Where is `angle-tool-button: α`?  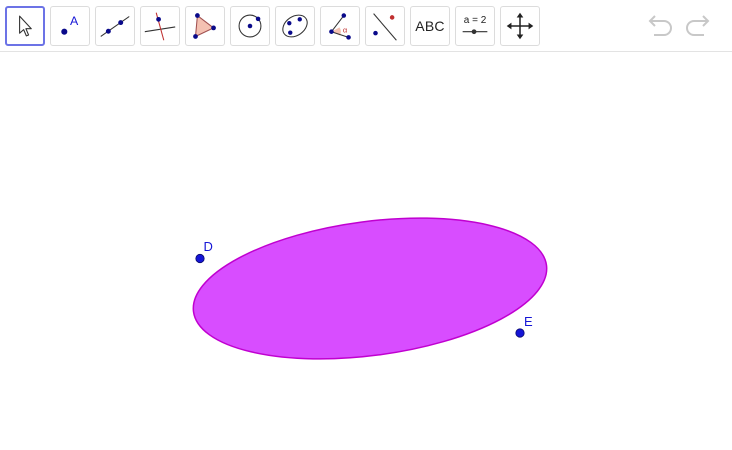 angle-tool-button: α is located at coordinates (340, 26).